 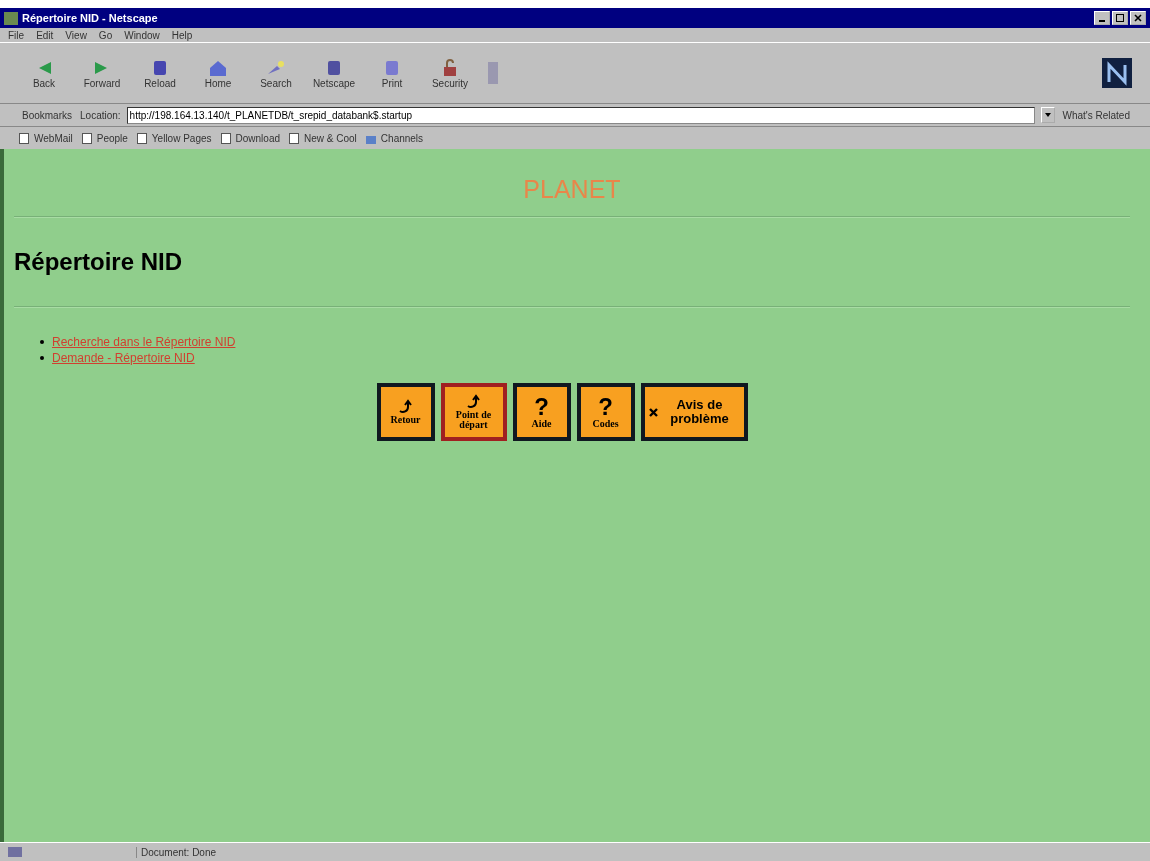 I want to click on cross-icon, so click(x=653, y=412).